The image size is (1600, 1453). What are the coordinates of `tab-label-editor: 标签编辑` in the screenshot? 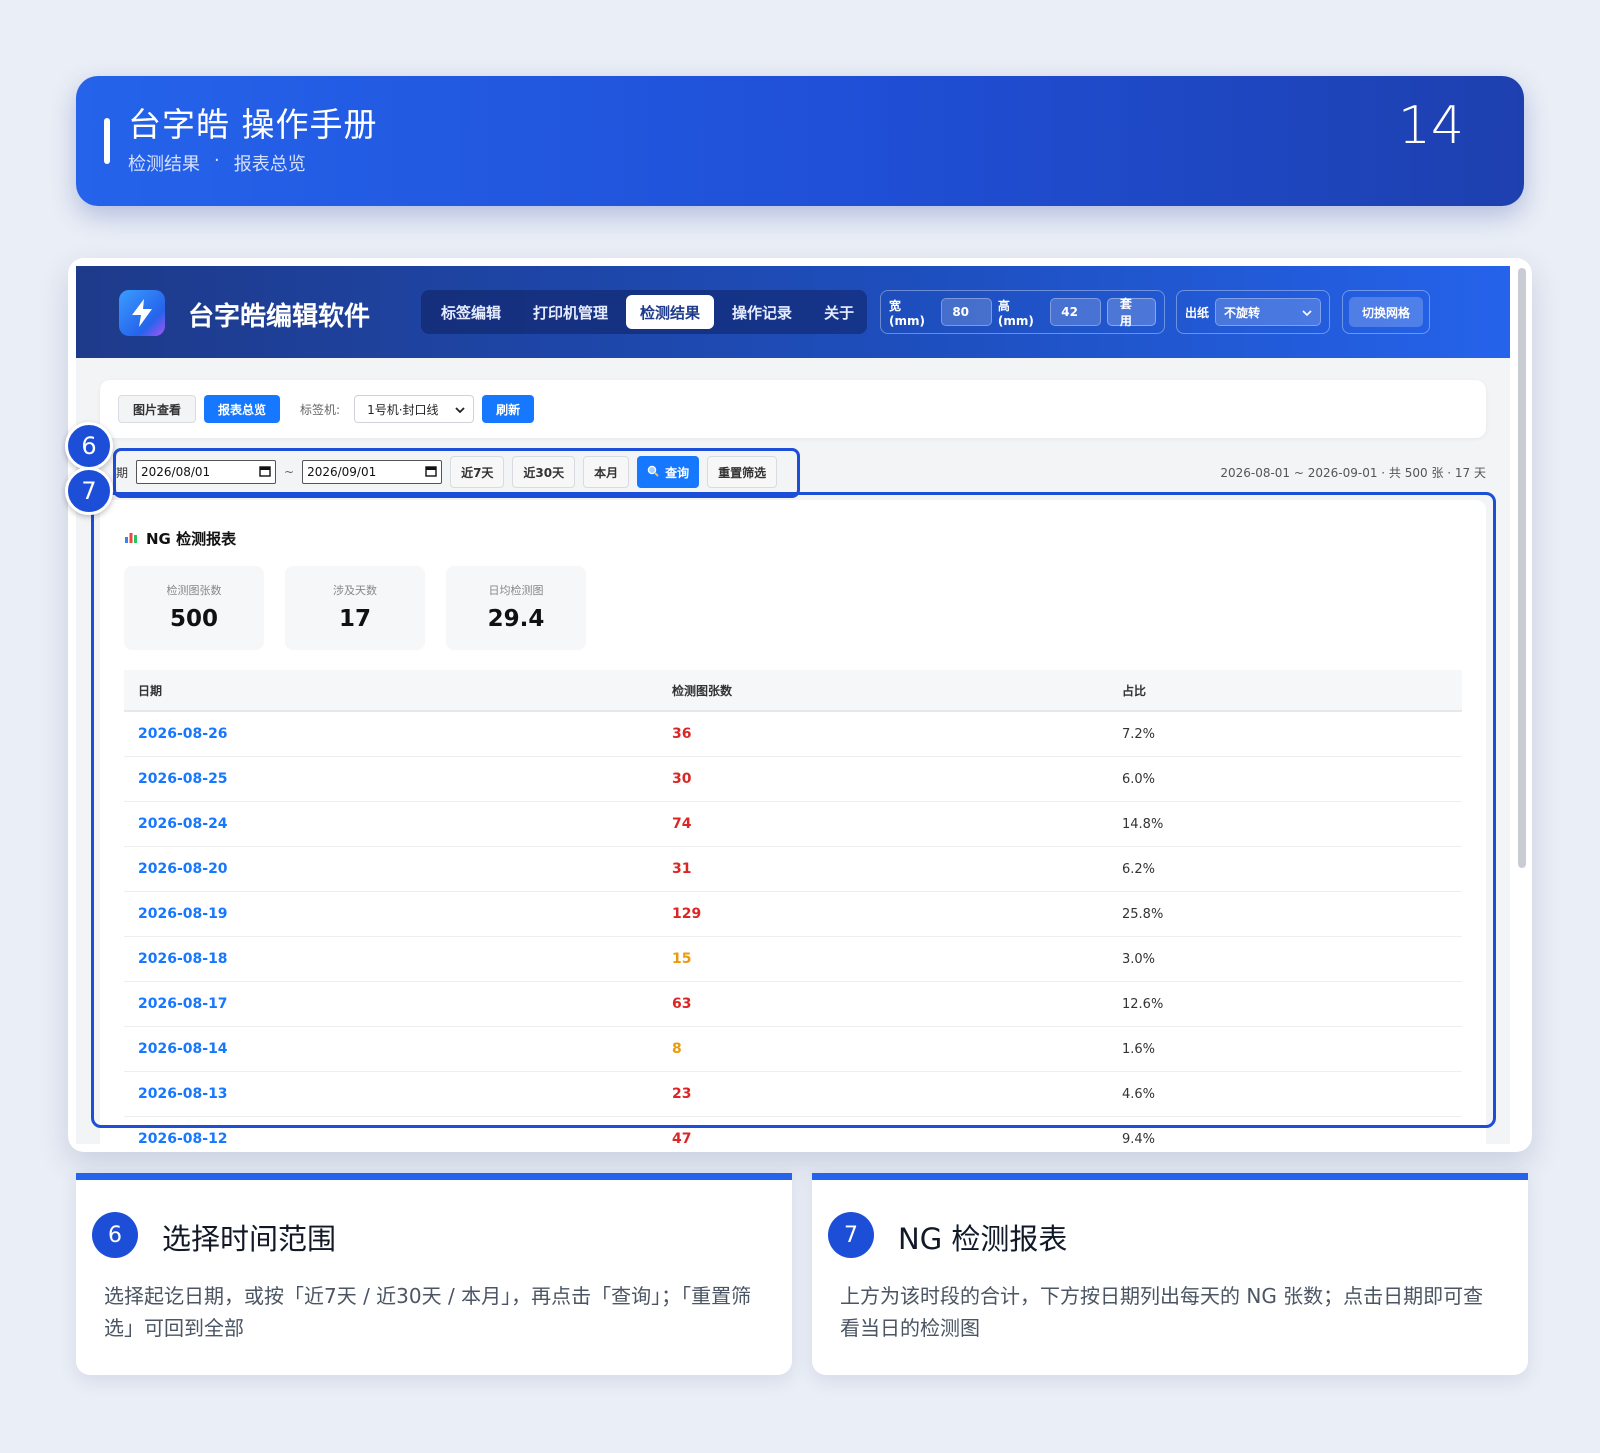 It's located at (471, 312).